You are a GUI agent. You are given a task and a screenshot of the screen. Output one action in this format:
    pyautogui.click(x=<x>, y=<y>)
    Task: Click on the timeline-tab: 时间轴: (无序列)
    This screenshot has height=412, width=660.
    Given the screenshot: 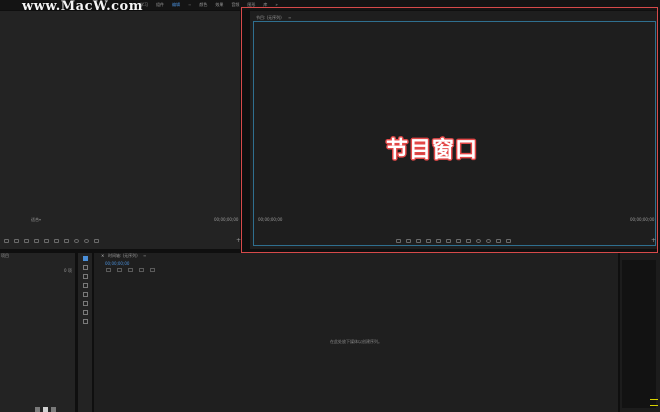 What is the action you would take?
    pyautogui.click(x=123, y=255)
    